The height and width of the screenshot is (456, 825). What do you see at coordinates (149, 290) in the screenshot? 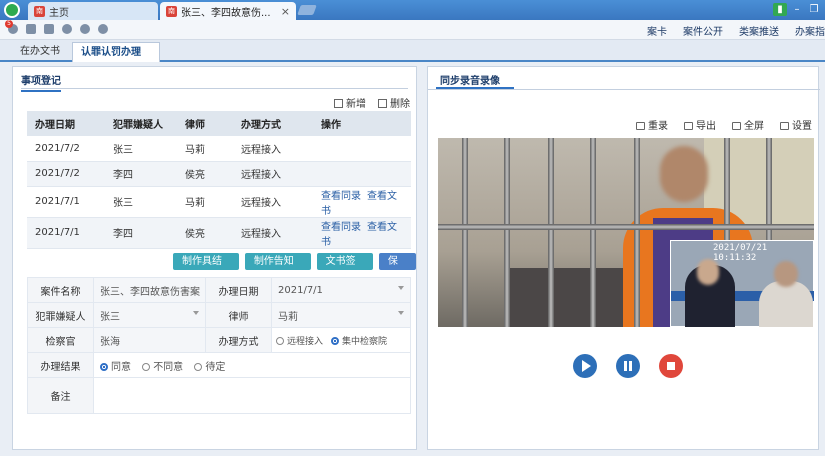
I see `case-name-field: 张三、李四故意伤害案` at bounding box center [149, 290].